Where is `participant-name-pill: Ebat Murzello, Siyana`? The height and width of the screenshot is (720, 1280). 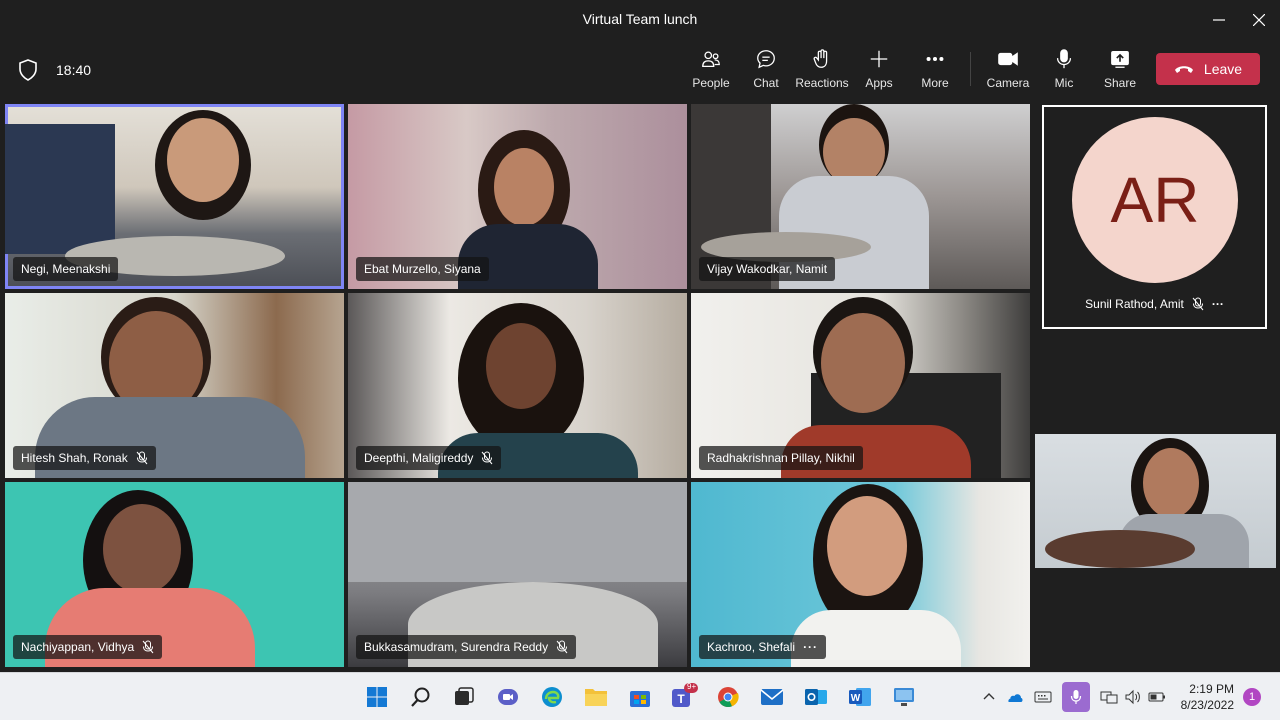 participant-name-pill: Ebat Murzello, Siyana is located at coordinates (422, 269).